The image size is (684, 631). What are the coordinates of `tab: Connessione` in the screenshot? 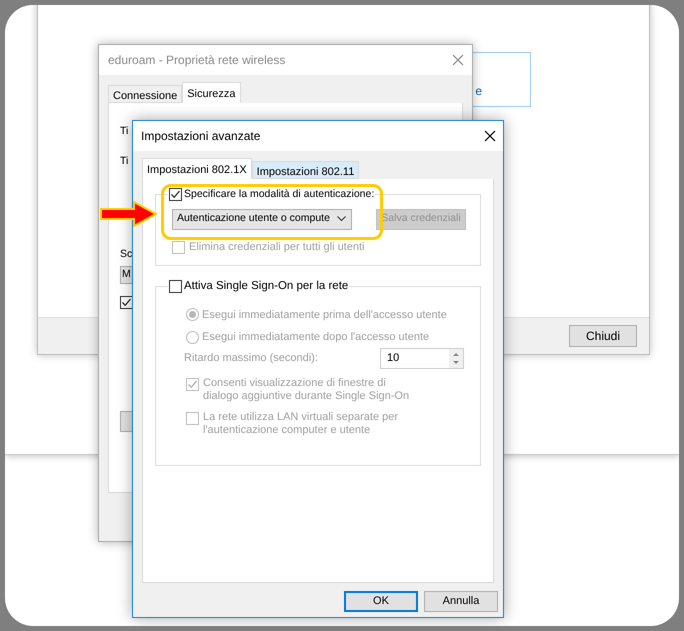 It's located at (145, 94).